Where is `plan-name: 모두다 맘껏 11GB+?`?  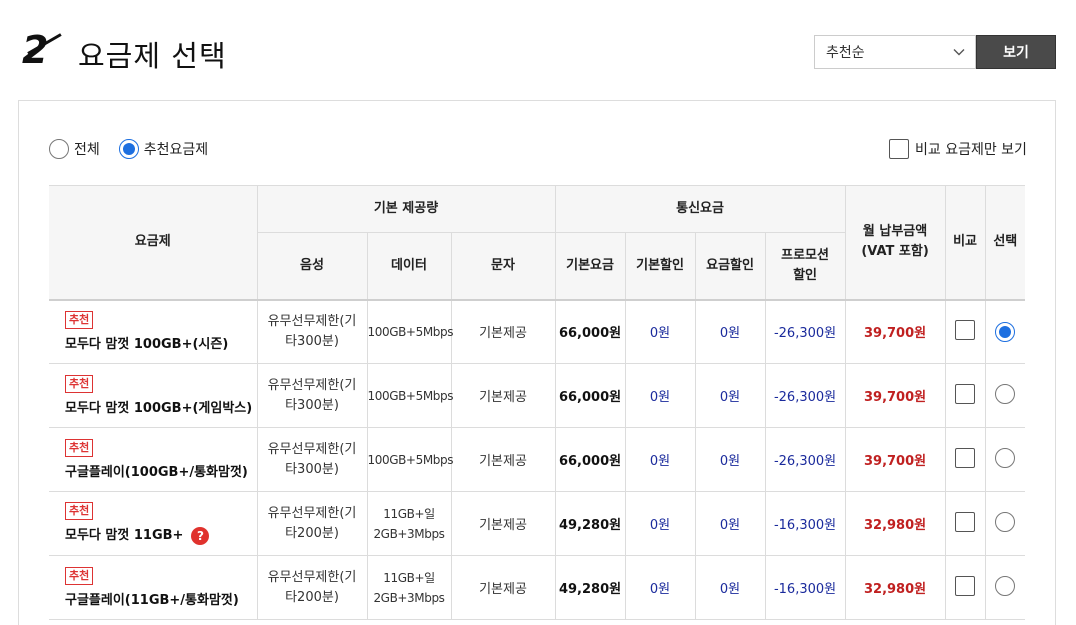 plan-name: 모두다 맘껏 11GB+? is located at coordinates (161, 534).